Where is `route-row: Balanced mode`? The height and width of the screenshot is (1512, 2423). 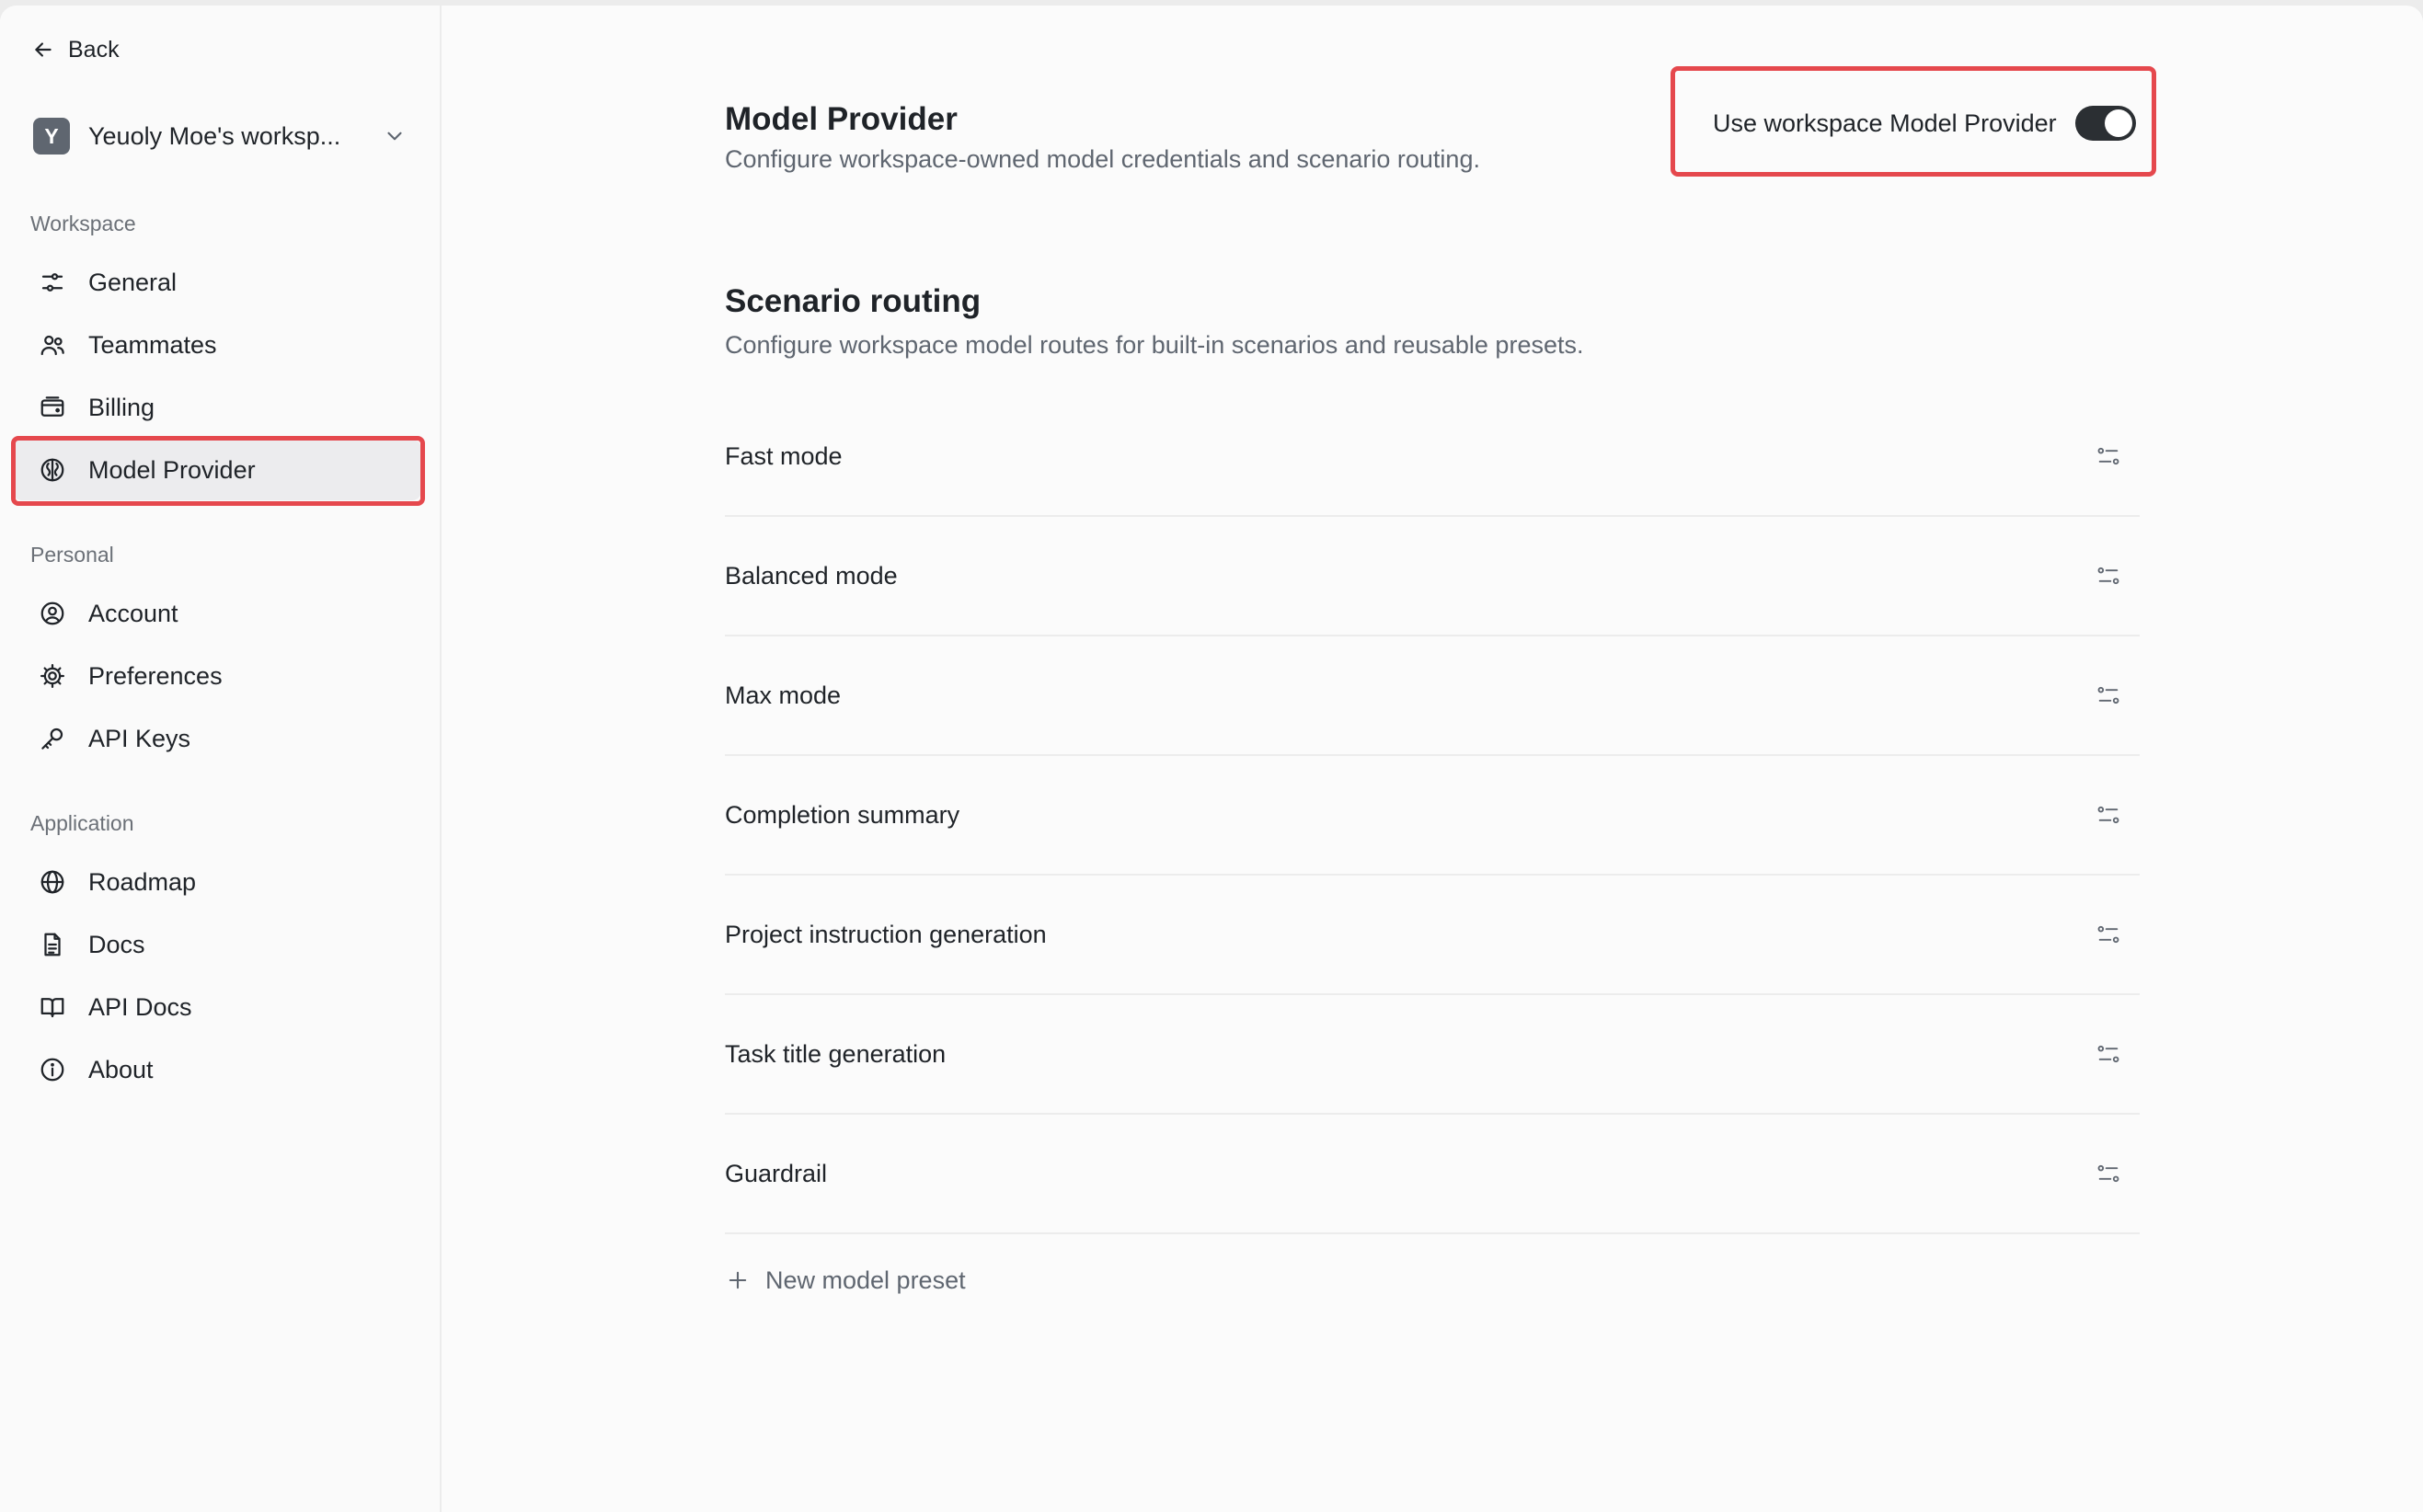 route-row: Balanced mode is located at coordinates (1433, 576).